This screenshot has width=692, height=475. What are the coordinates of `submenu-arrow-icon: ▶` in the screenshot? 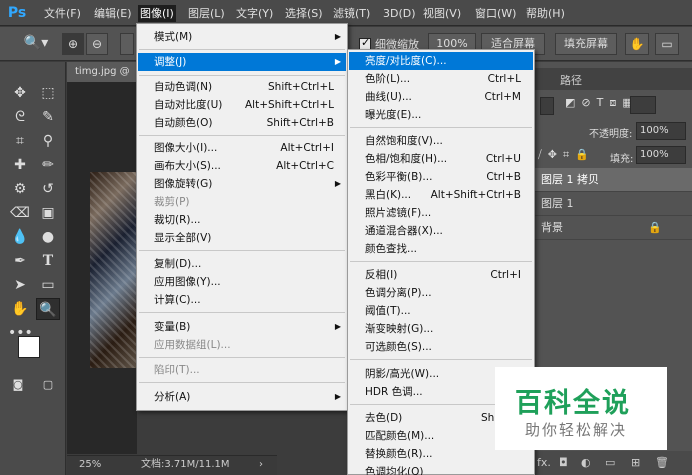 It's located at (337, 61).